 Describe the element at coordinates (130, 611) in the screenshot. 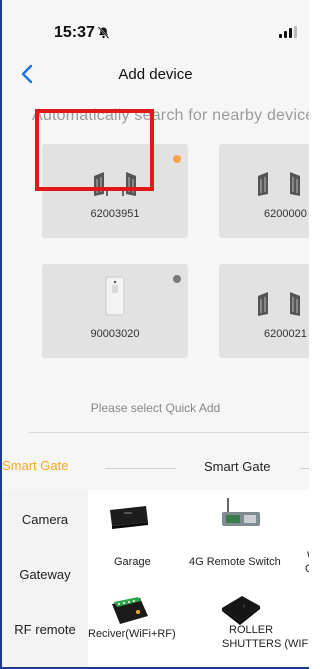

I see `wifi-rf-receiver-icon` at that location.